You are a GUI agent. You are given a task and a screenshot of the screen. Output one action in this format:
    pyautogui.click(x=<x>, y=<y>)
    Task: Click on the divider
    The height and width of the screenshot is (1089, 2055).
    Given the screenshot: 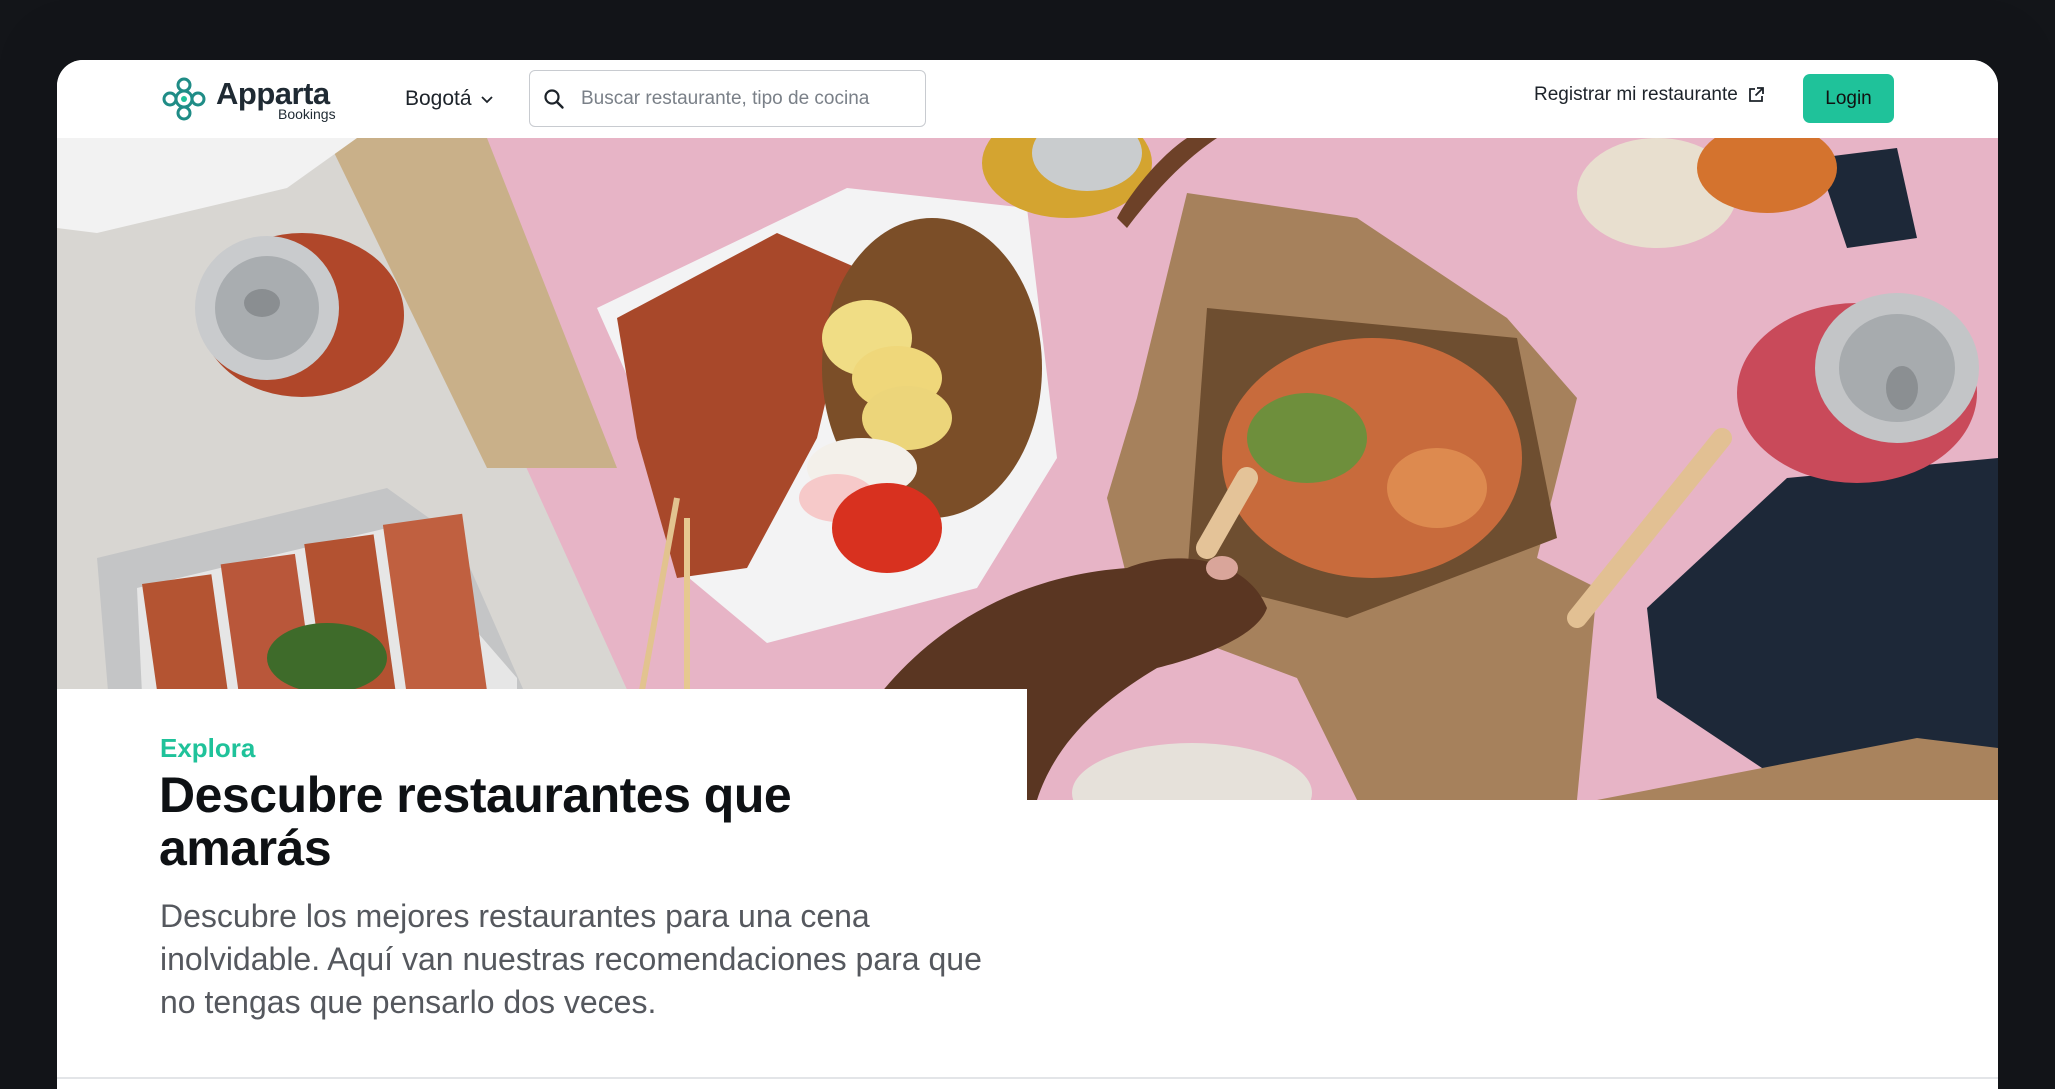 What is the action you would take?
    pyautogui.click(x=1027, y=1078)
    